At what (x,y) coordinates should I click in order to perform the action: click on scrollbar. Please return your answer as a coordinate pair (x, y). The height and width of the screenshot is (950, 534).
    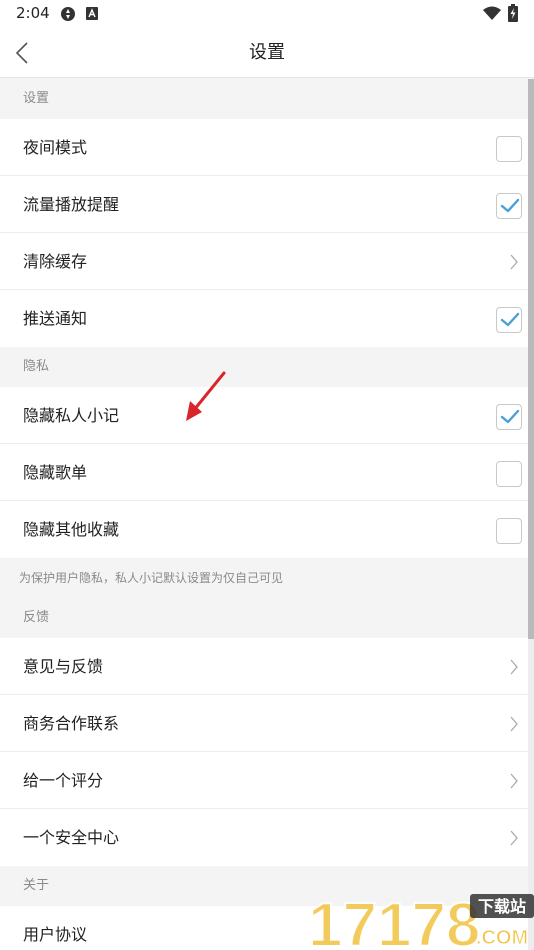
    Looking at the image, I should click on (531, 514).